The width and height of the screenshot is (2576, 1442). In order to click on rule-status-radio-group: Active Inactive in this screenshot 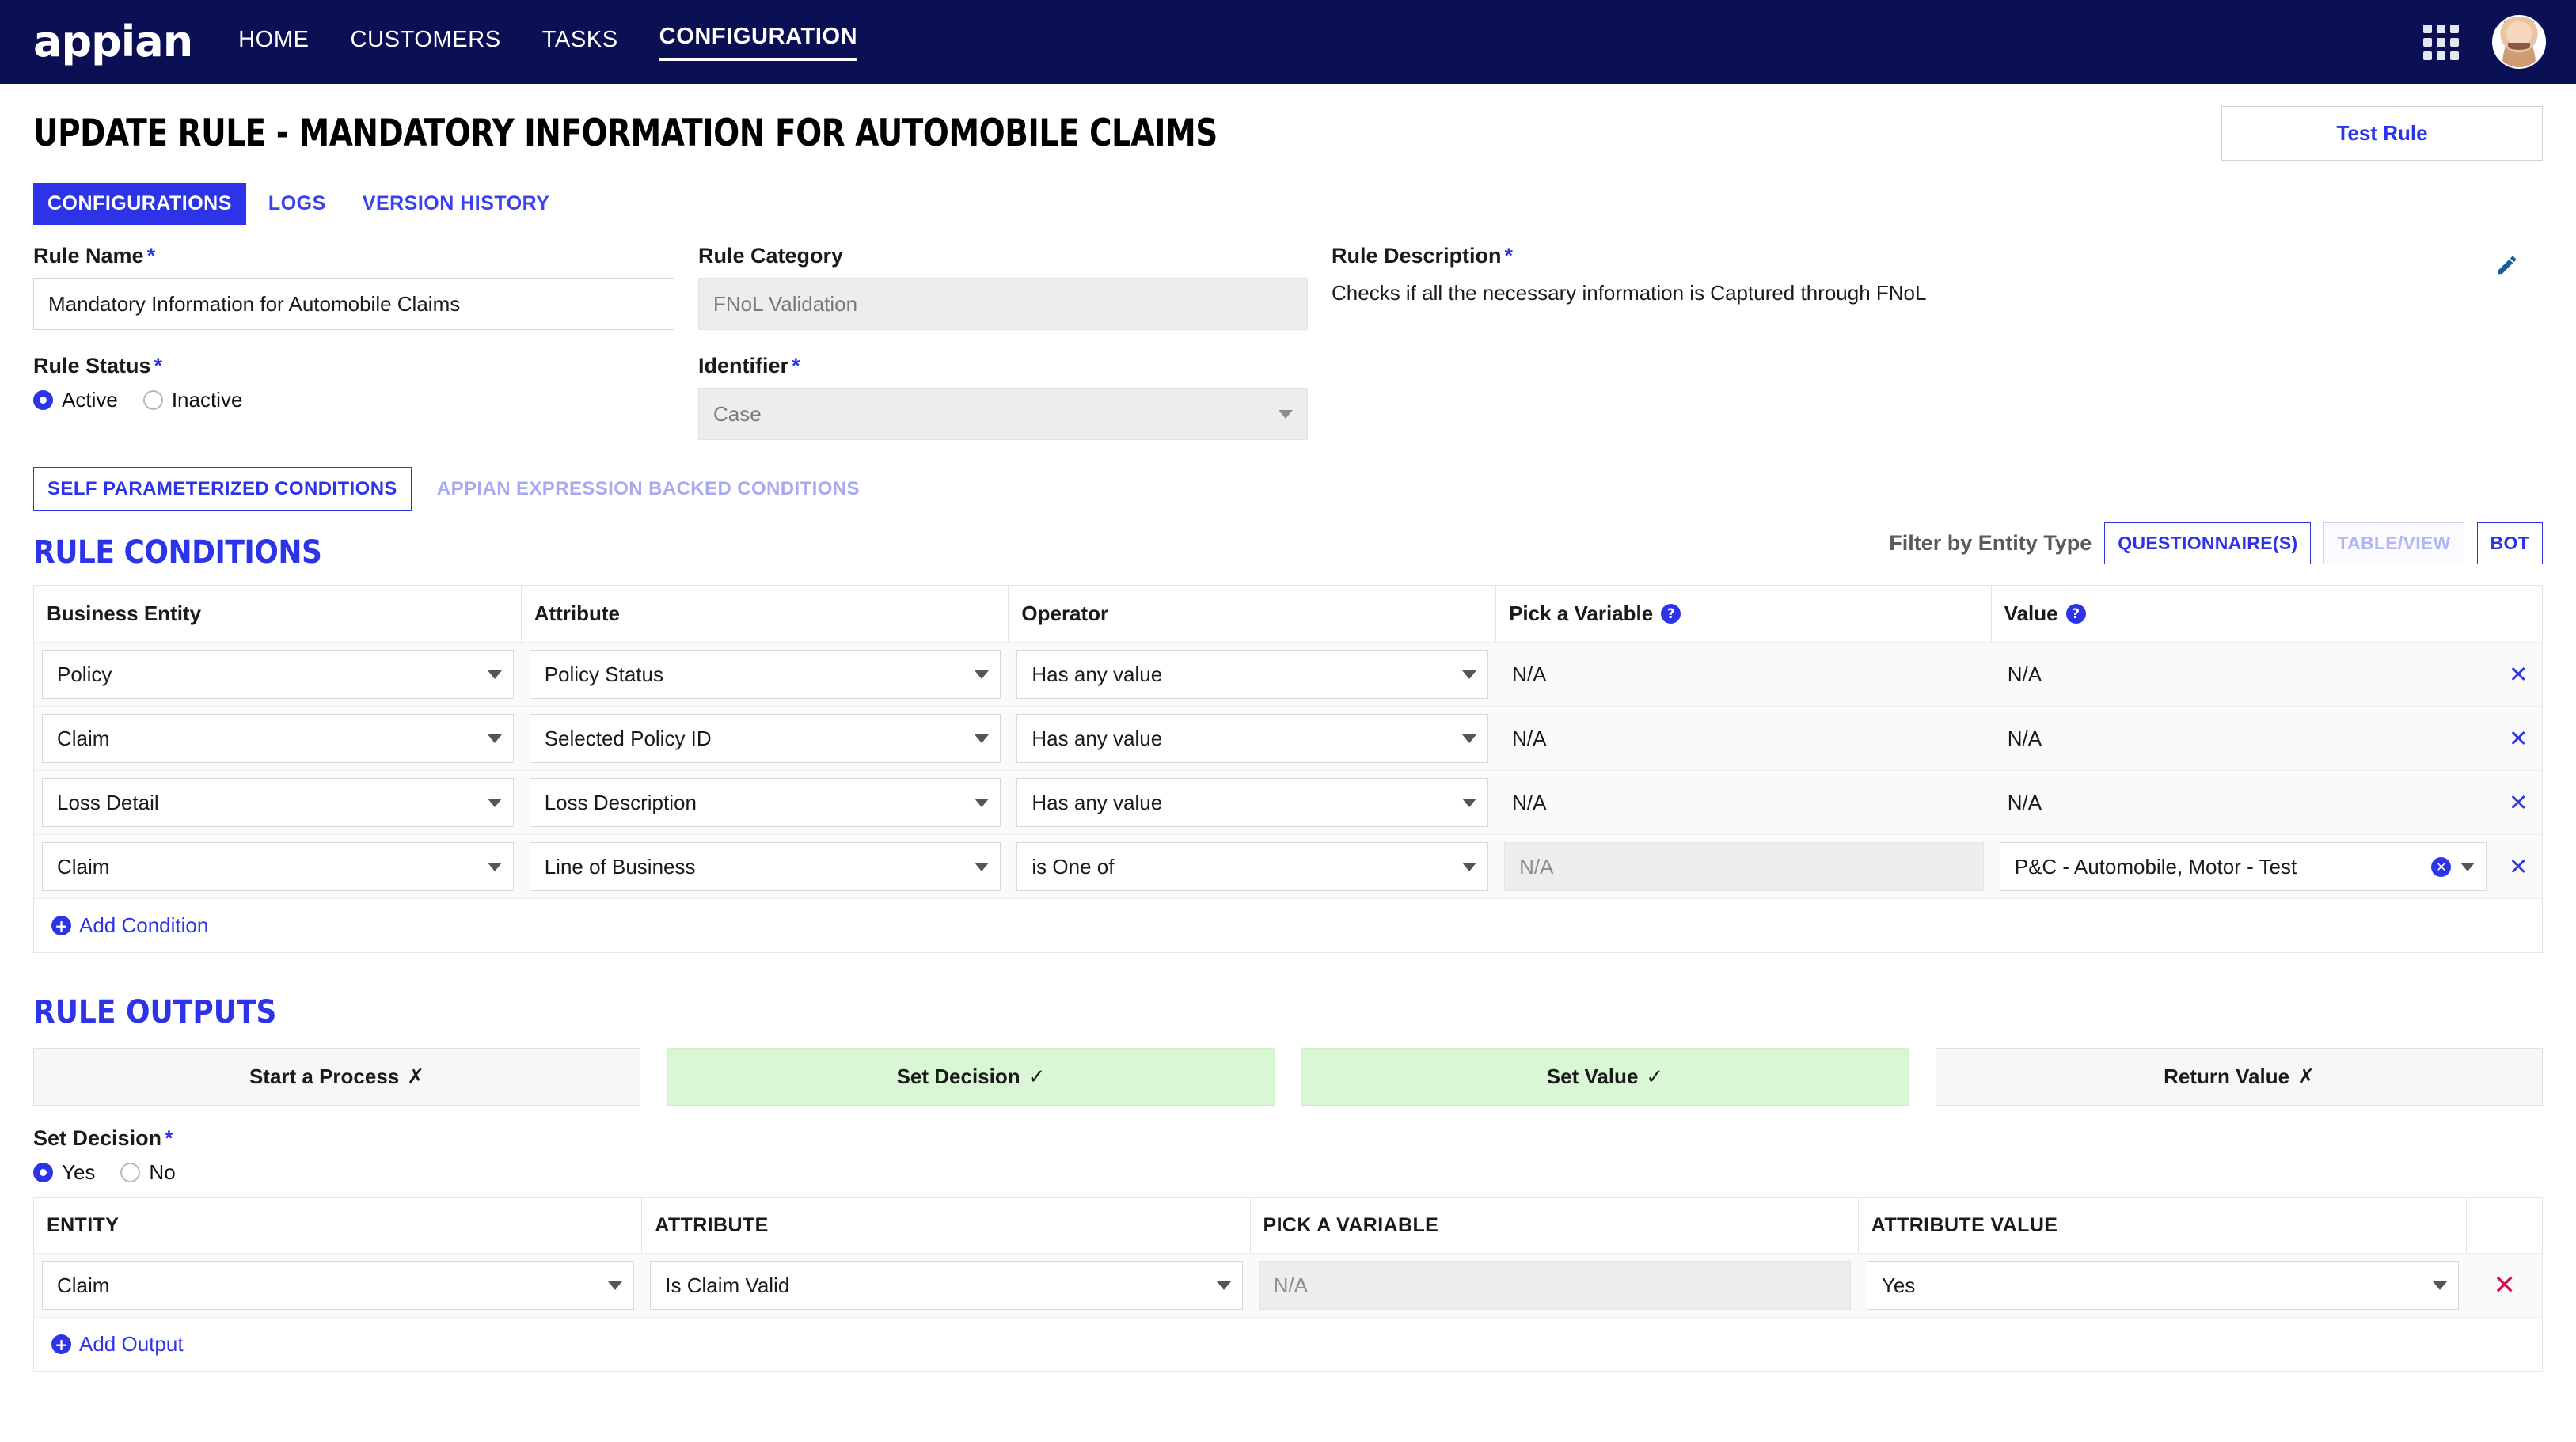, I will do `click(354, 400)`.